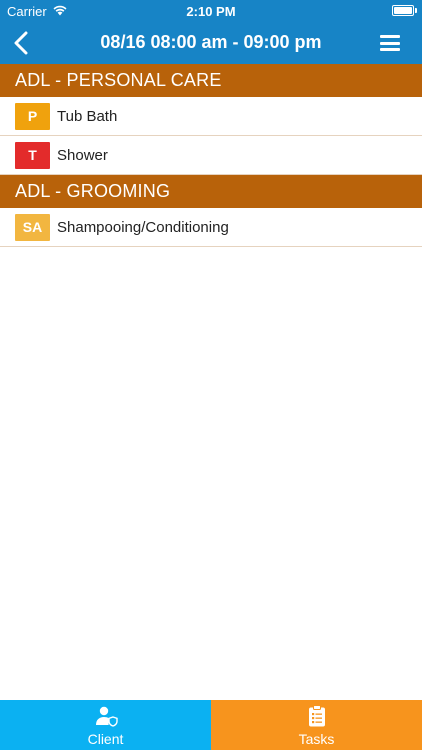  I want to click on back-button, so click(21, 43).